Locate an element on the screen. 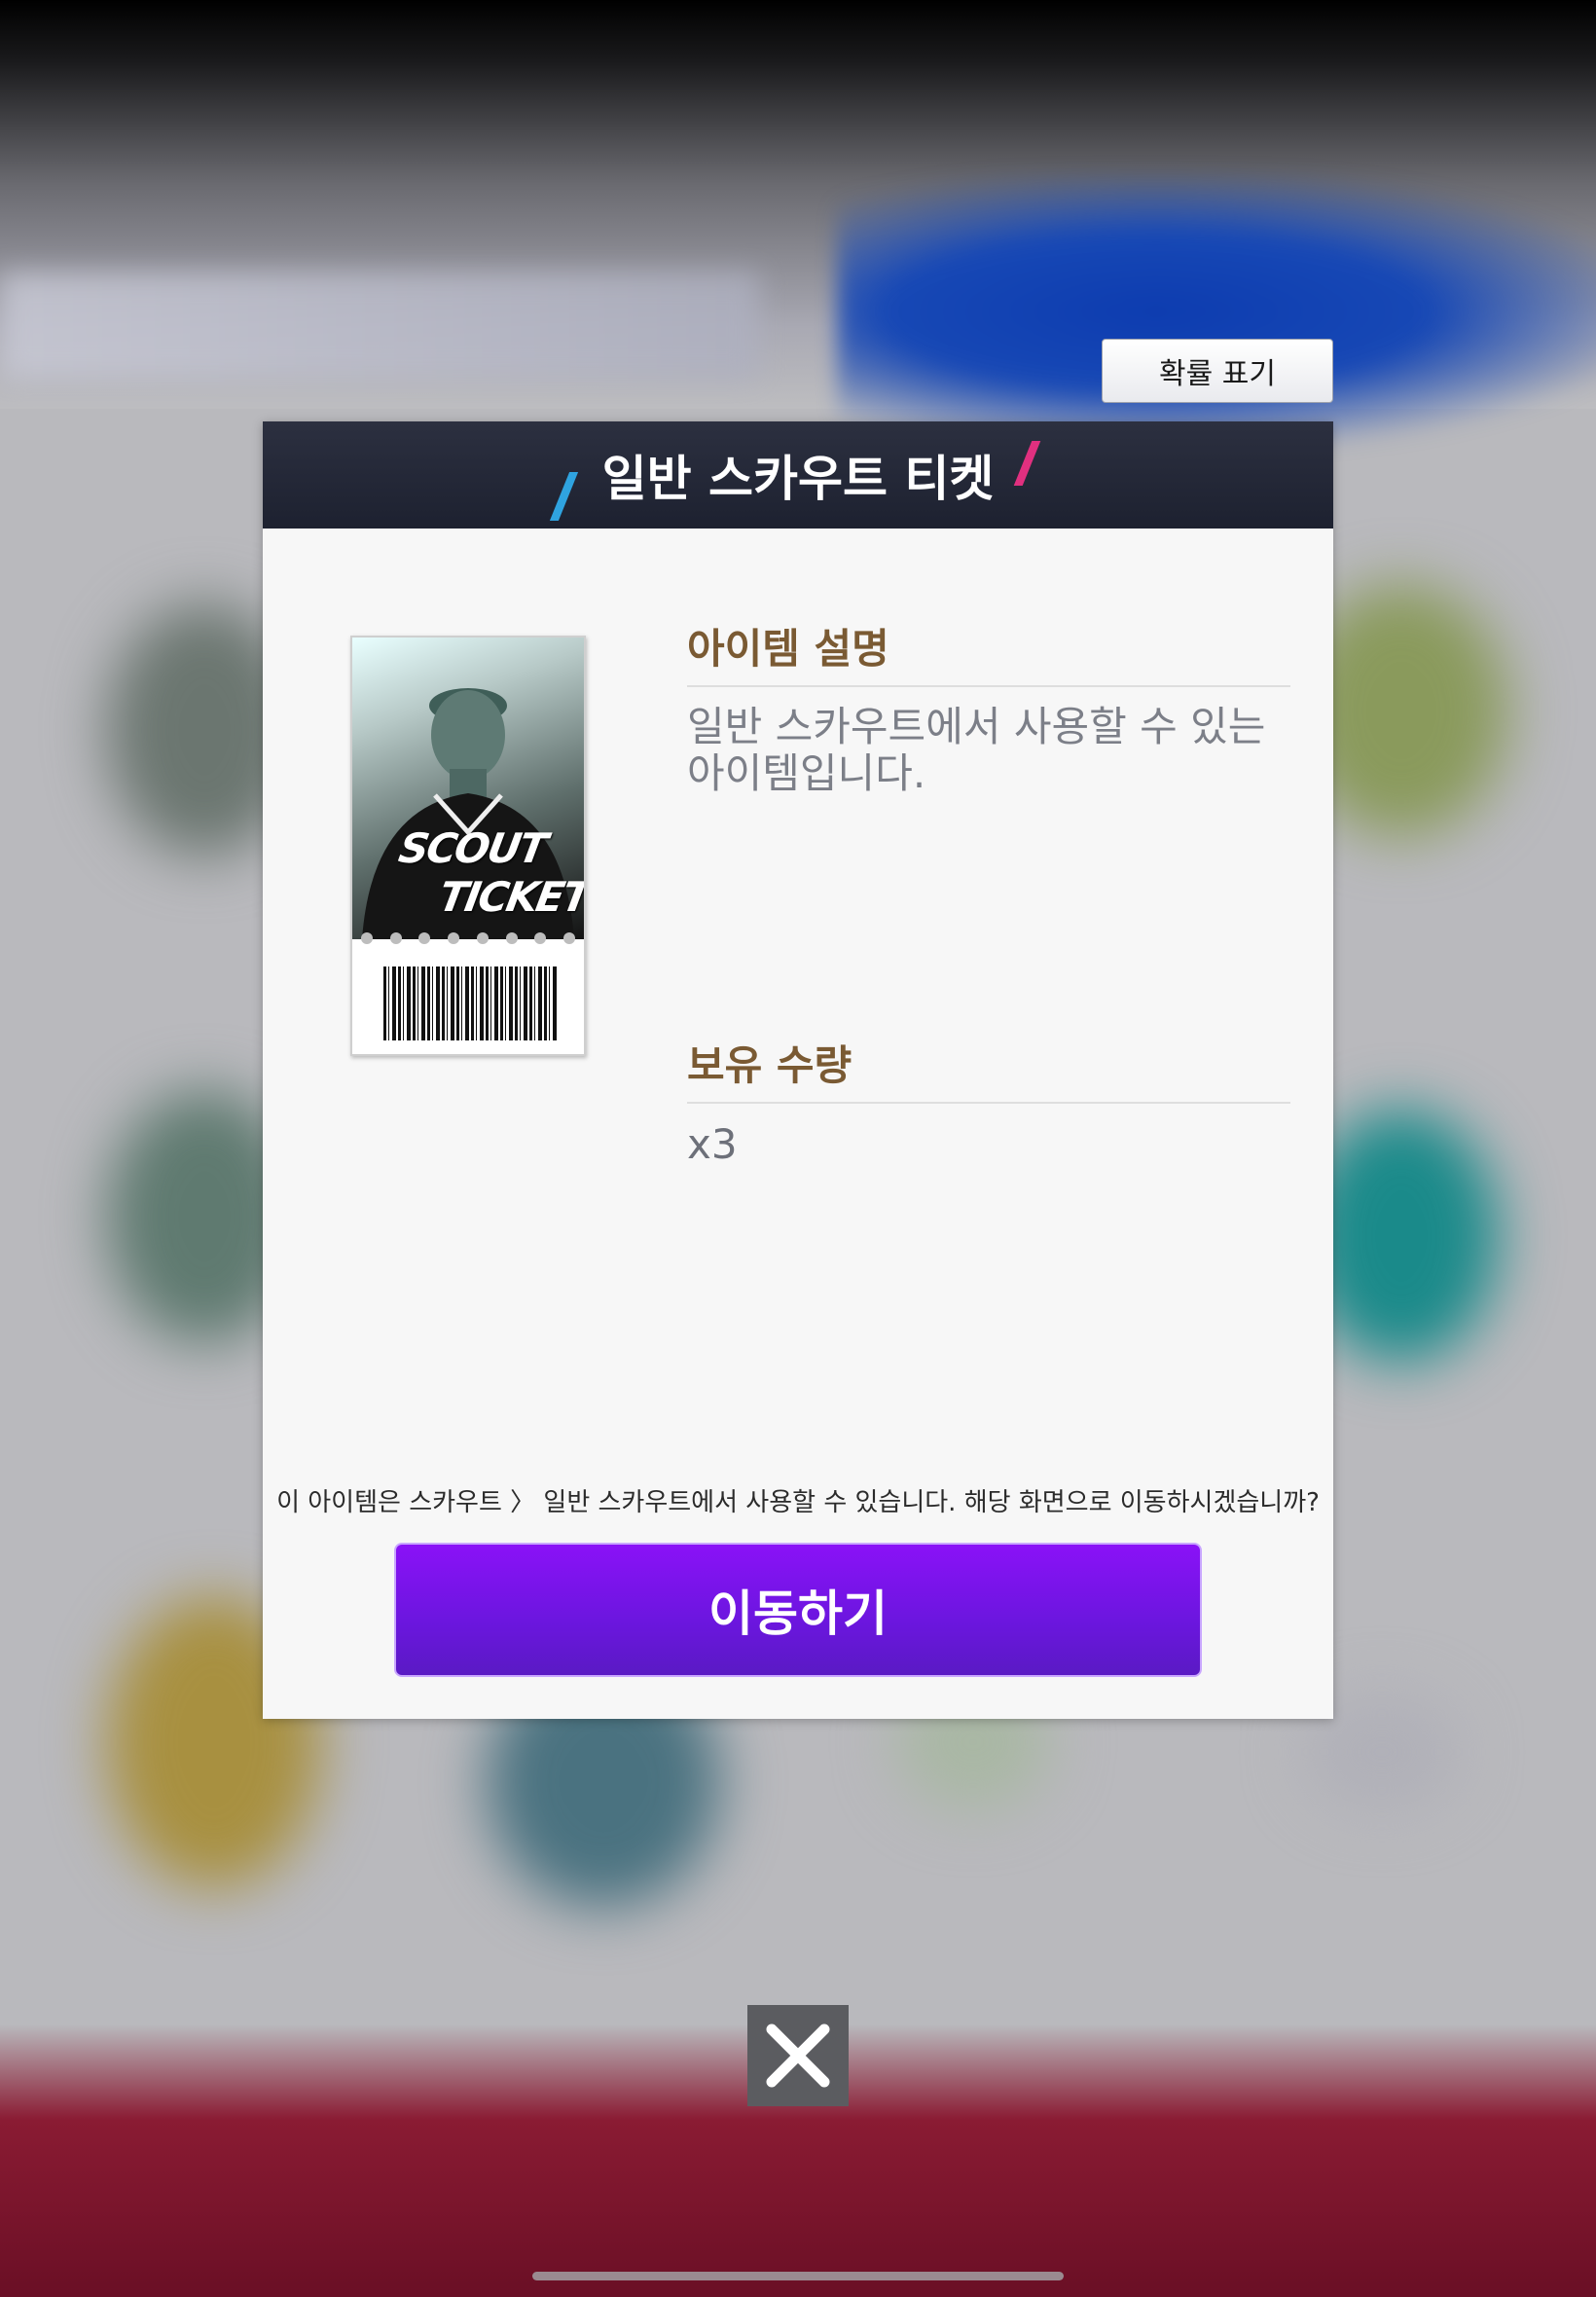 The image size is (1596, 2297). probability-button: 확률 표기 is located at coordinates (1217, 371).